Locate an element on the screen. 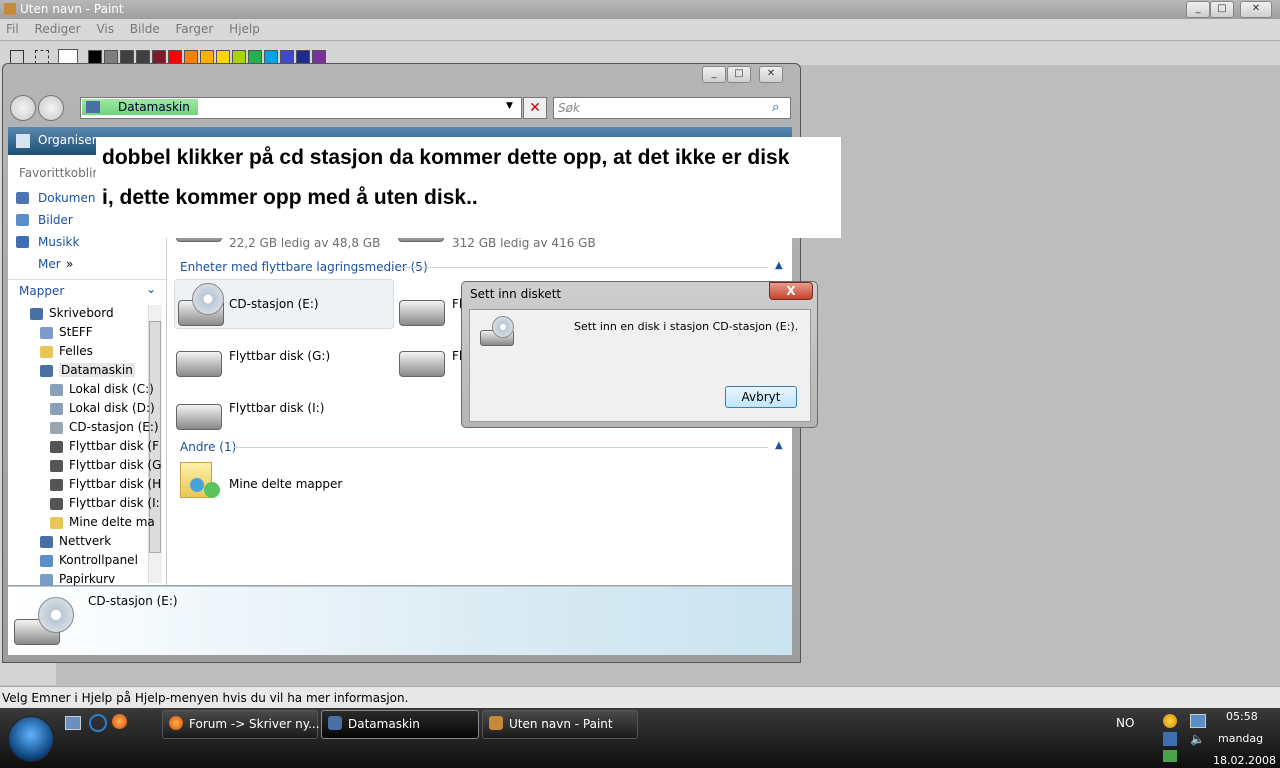 This screenshot has width=1280, height=768. tree-item: Lokal disk (C:) is located at coordinates (111, 389).